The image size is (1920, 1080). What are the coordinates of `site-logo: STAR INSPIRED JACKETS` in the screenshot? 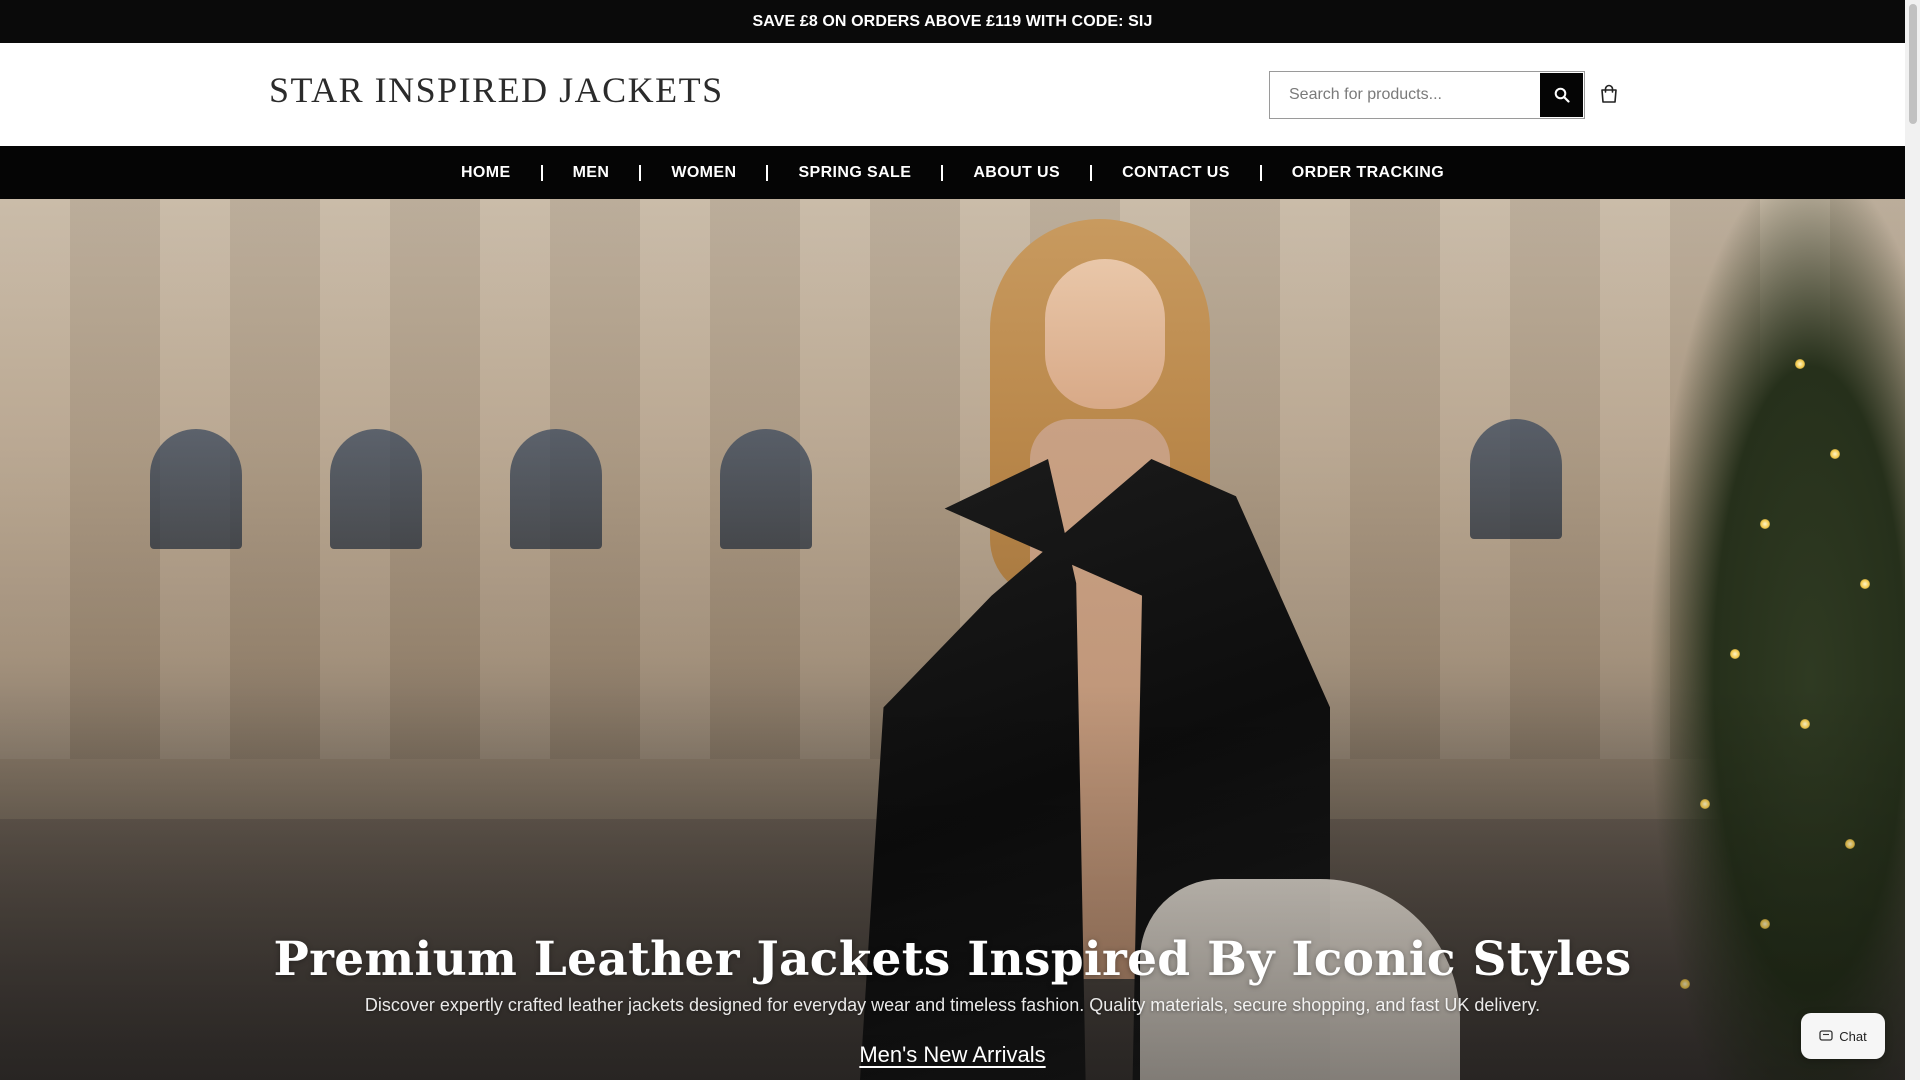 It's located at (496, 90).